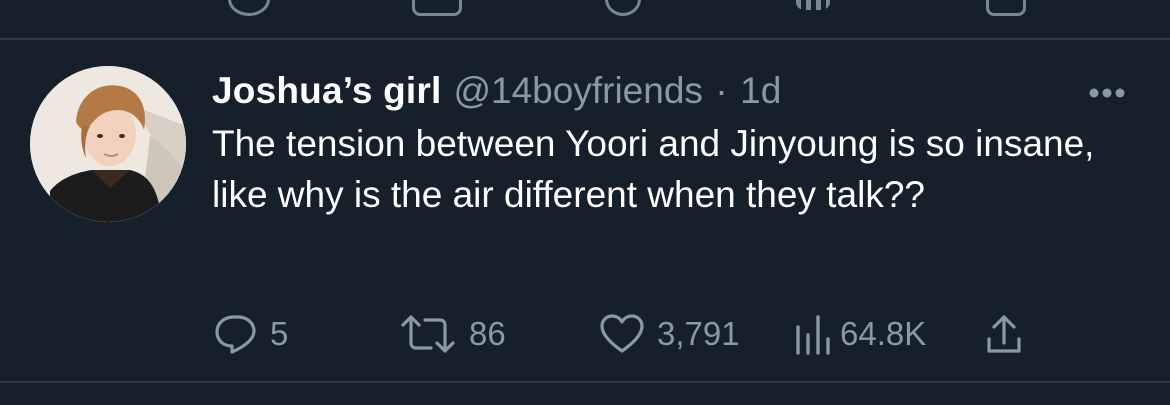 This screenshot has height=405, width=1170. Describe the element at coordinates (235, 334) in the screenshot. I see `reply-icon` at that location.